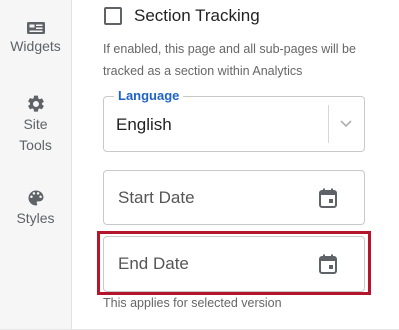 This screenshot has width=399, height=330. I want to click on language-select: Language English, so click(234, 120).